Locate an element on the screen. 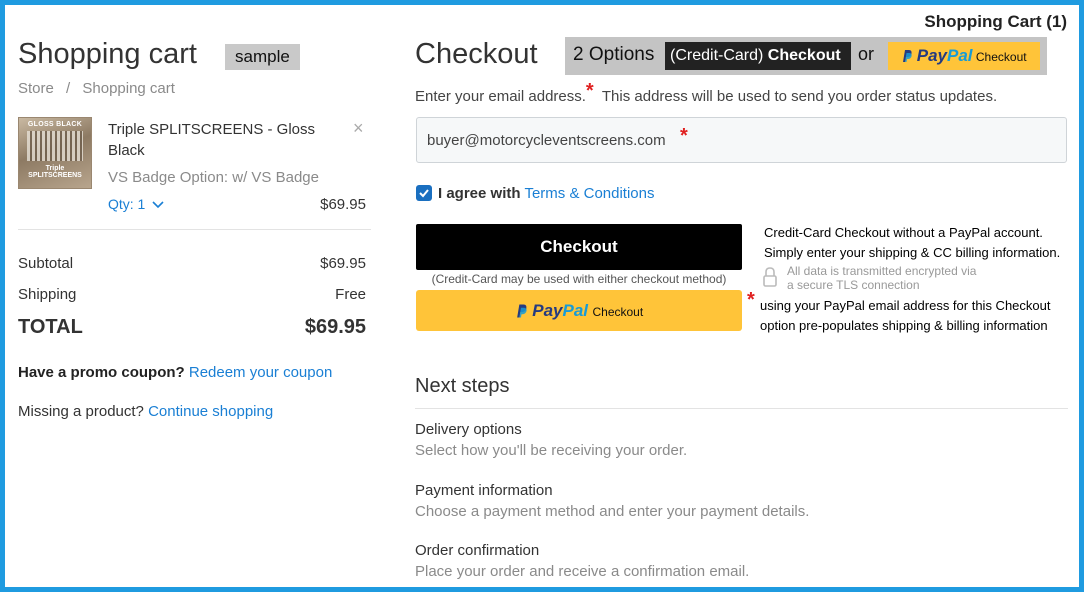  quantity-label: Qty: 1 is located at coordinates (127, 204).